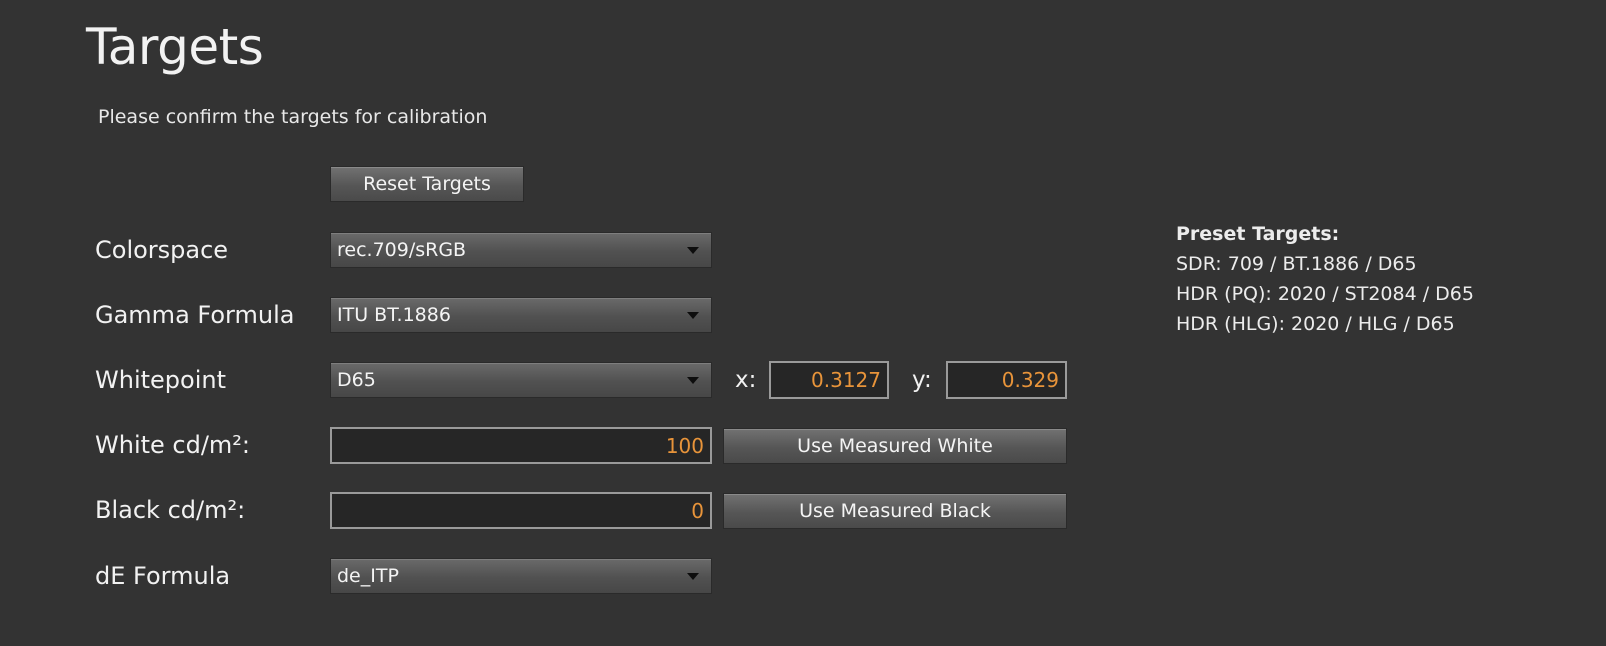  What do you see at coordinates (368, 576) in the screenshot?
I see `de-formula-value: de_ITP` at bounding box center [368, 576].